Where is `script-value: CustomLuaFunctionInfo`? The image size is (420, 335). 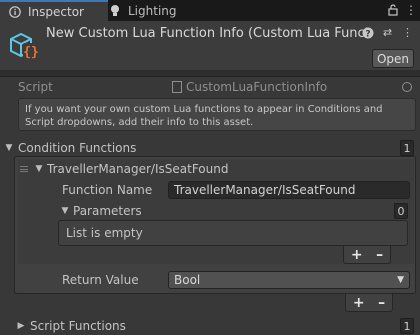 script-value: CustomLuaFunctionInfo is located at coordinates (257, 87).